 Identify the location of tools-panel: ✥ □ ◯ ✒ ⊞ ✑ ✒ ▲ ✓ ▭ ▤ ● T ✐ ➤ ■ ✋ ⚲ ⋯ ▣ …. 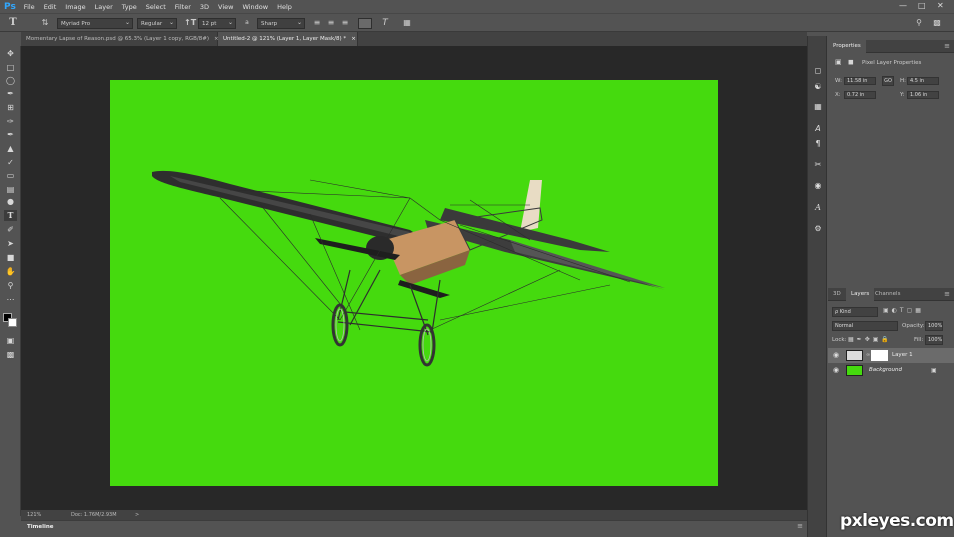
(10, 281).